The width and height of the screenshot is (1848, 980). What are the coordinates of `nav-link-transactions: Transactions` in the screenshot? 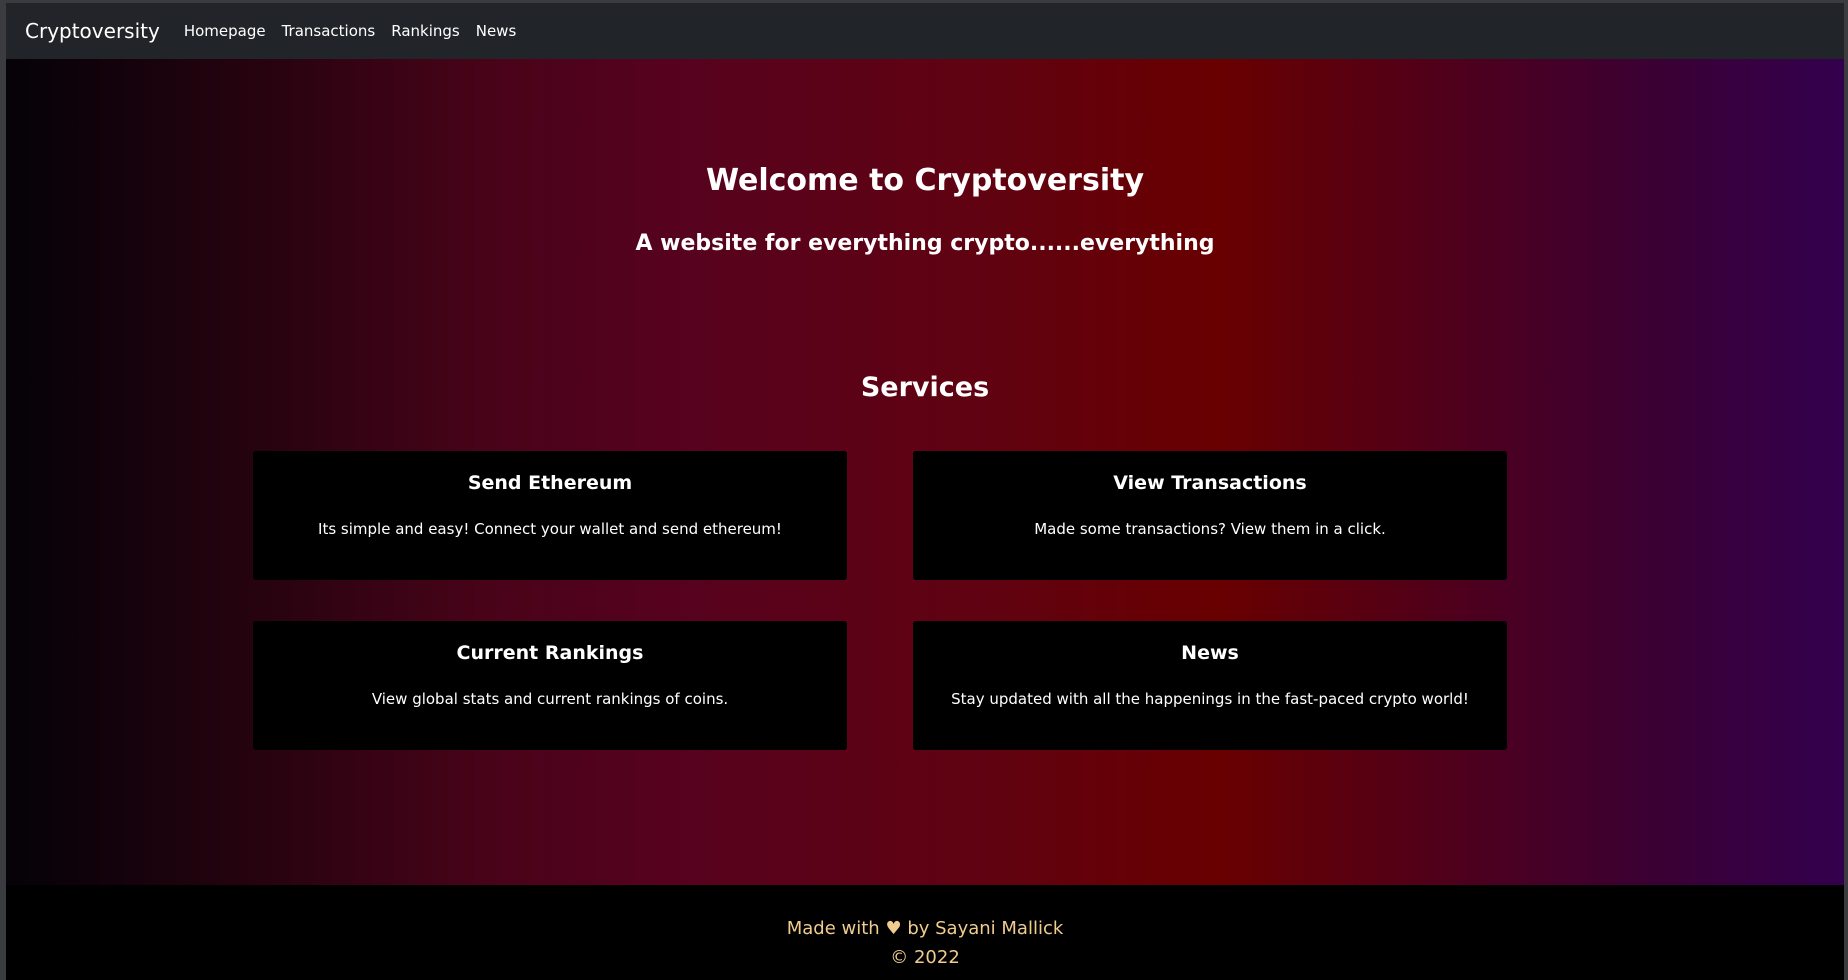 It's located at (329, 31).